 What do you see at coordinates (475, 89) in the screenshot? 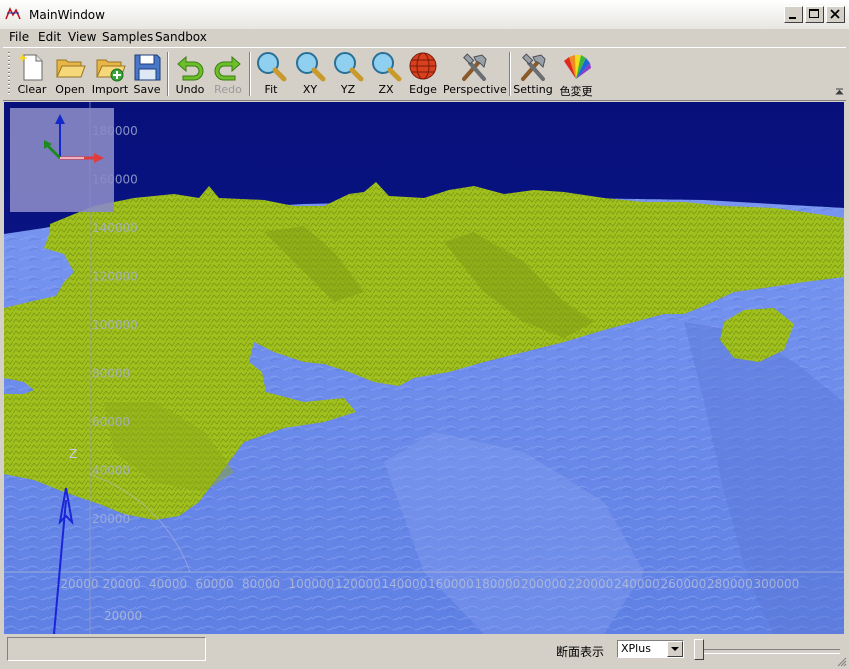
I see `perspective-label: Perspective` at bounding box center [475, 89].